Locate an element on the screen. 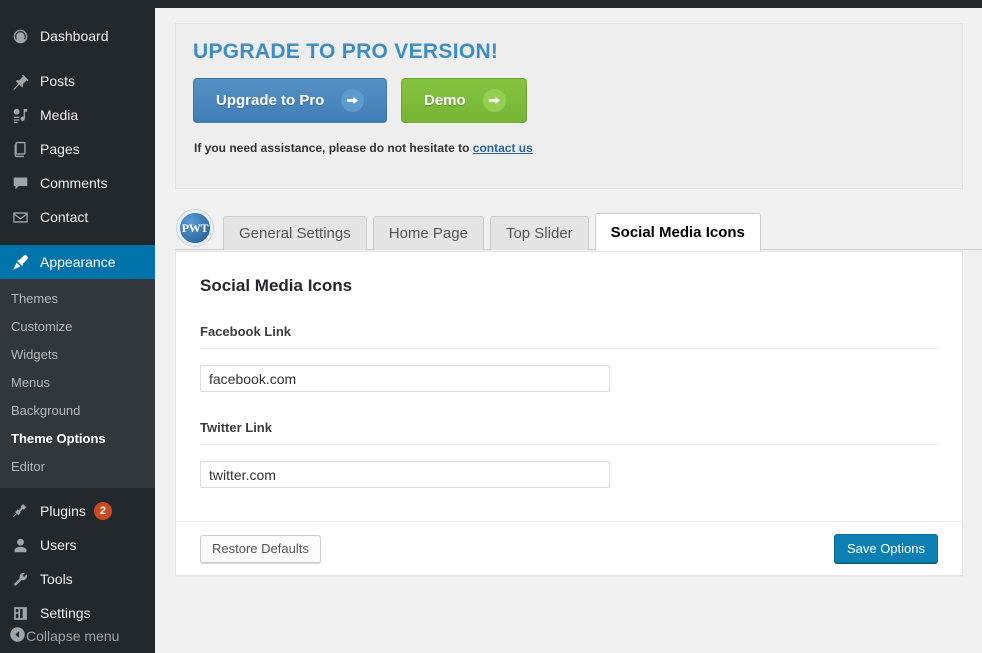  promo-title: UPGRADE TO PRO VERSION! is located at coordinates (346, 51).